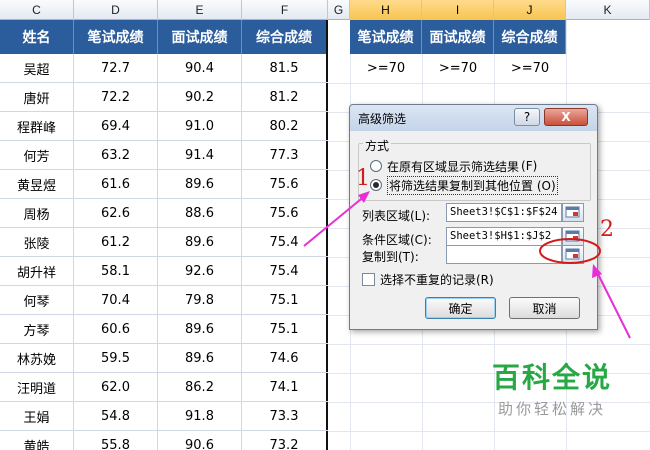  What do you see at coordinates (335, 220) in the screenshot?
I see `arrow-1-shaft` at bounding box center [335, 220].